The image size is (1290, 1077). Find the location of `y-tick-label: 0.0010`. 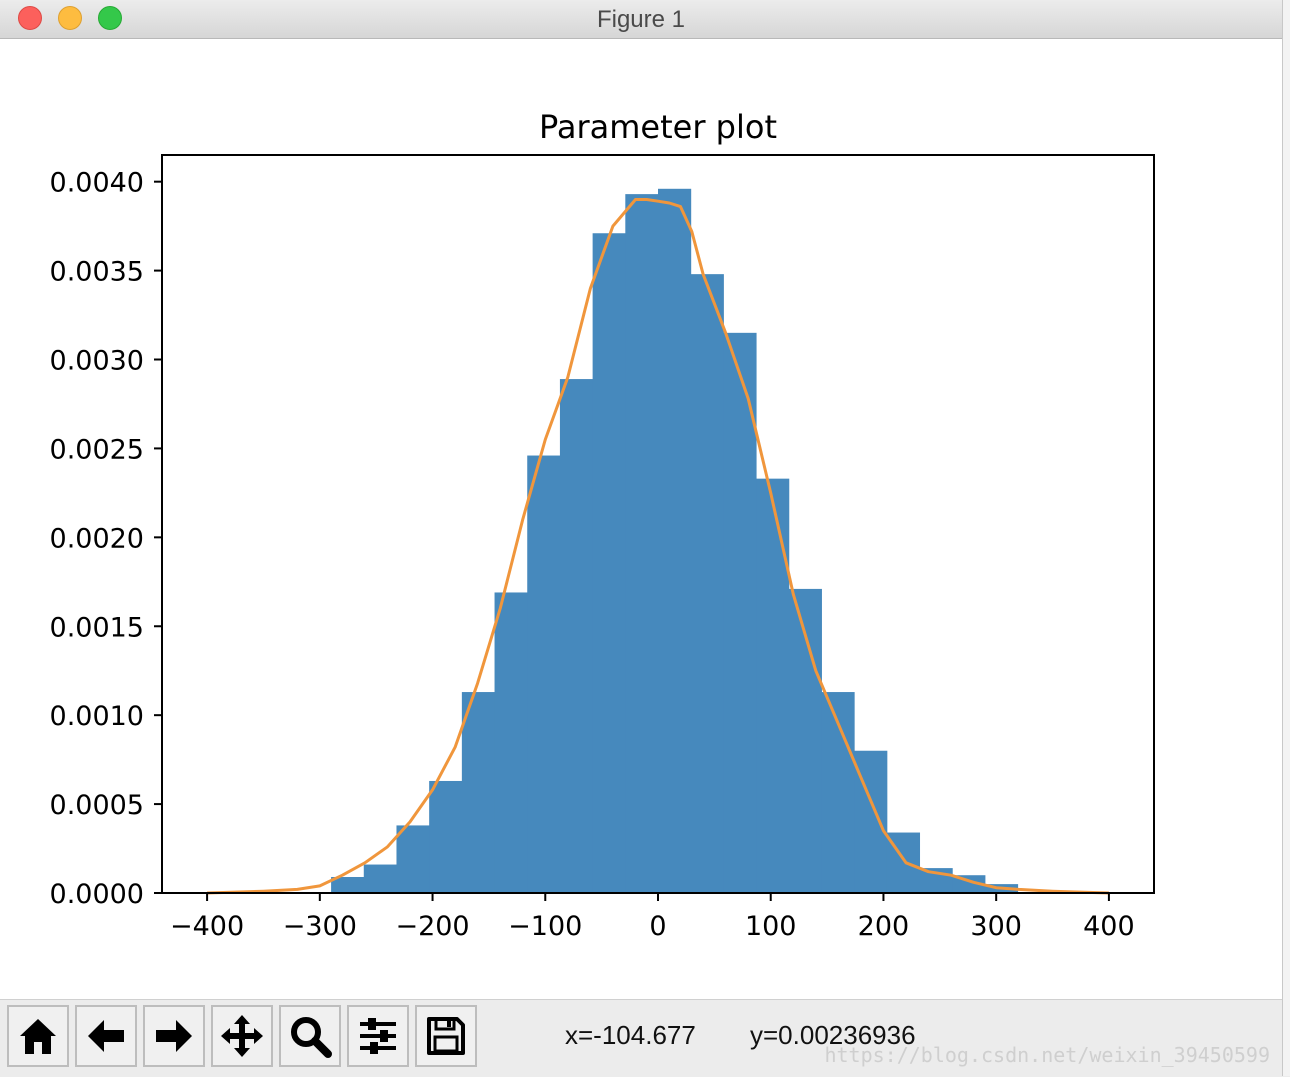

y-tick-label: 0.0010 is located at coordinates (97, 716).